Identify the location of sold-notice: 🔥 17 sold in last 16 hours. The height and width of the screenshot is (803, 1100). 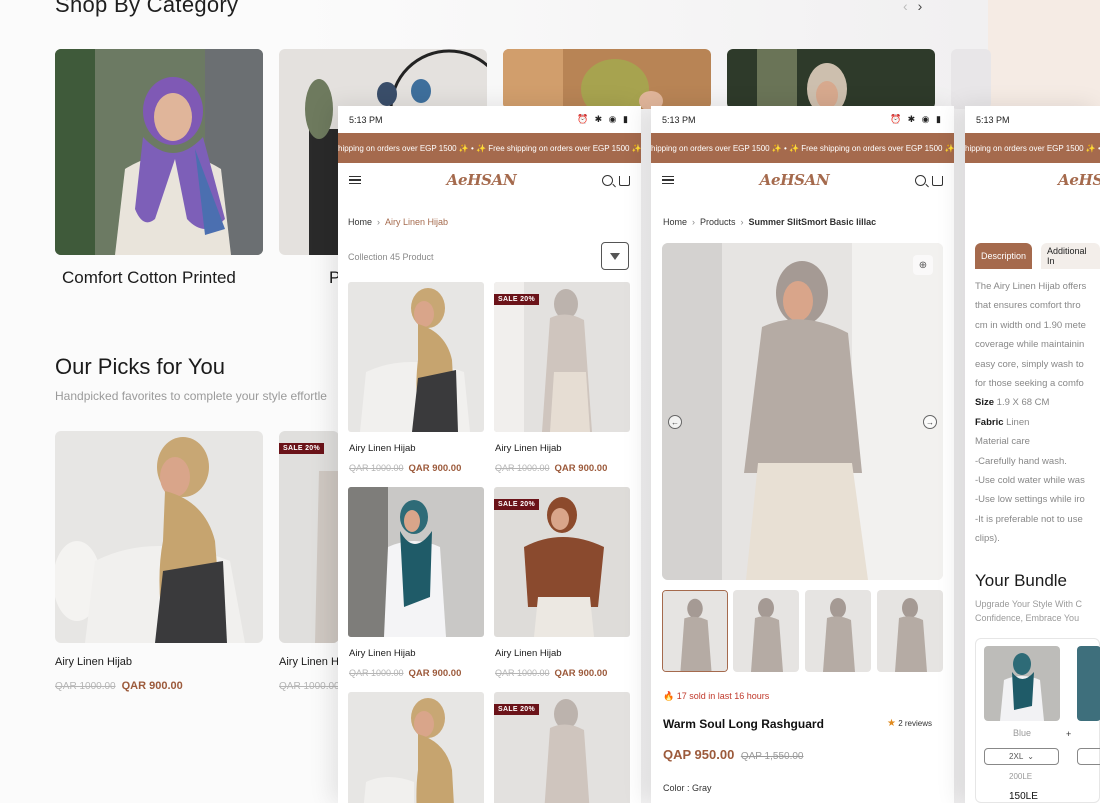
(716, 696).